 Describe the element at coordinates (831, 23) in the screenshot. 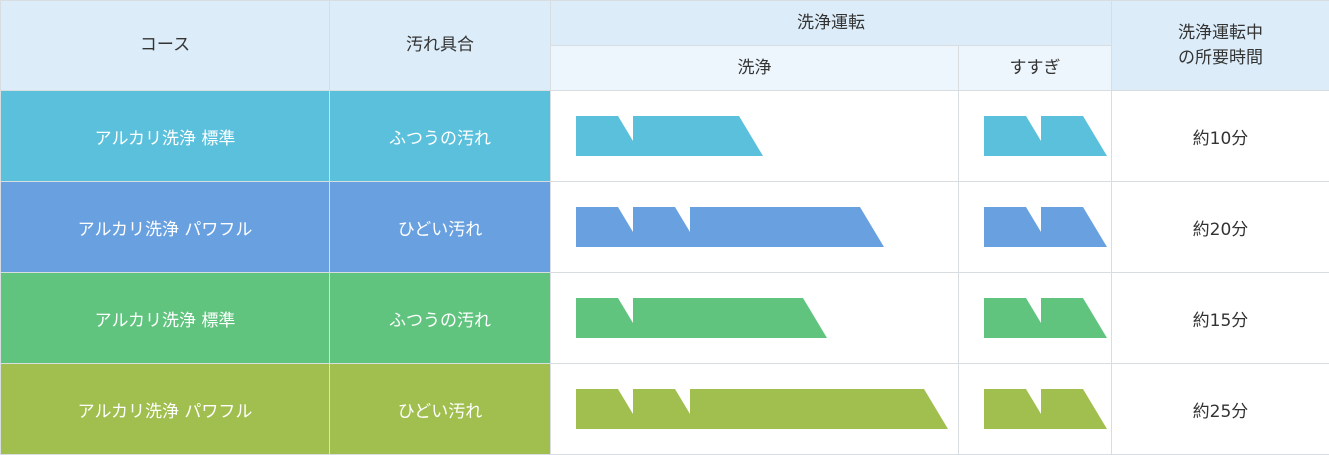

I see `header-wash-operation: 洗浄運転` at that location.